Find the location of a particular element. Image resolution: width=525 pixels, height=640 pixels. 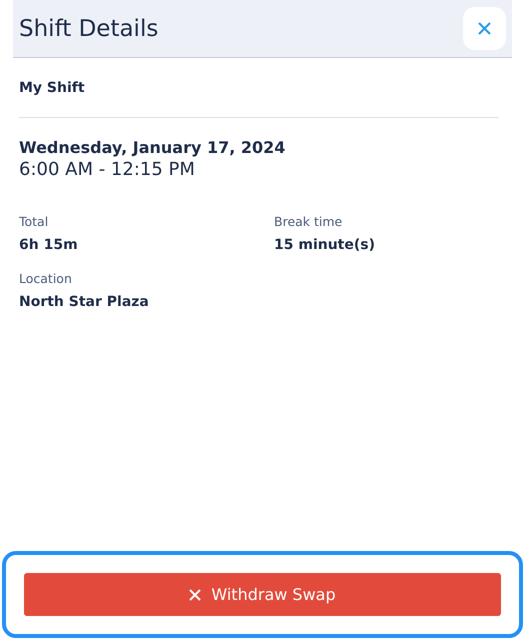

detail-label: Location is located at coordinates (46, 278).